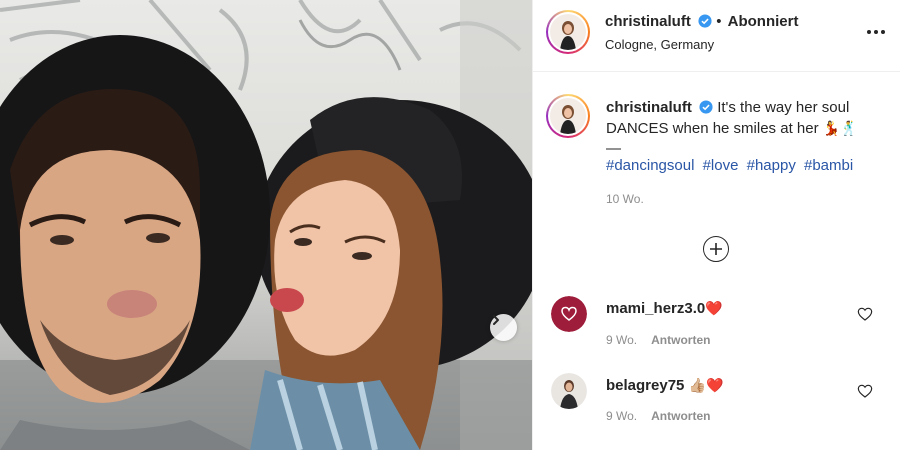 The image size is (900, 450). Describe the element at coordinates (716, 402) in the screenshot. I see `comment-item: belagrey75 👍🏼❤️ 9 Wo. Antworten` at that location.